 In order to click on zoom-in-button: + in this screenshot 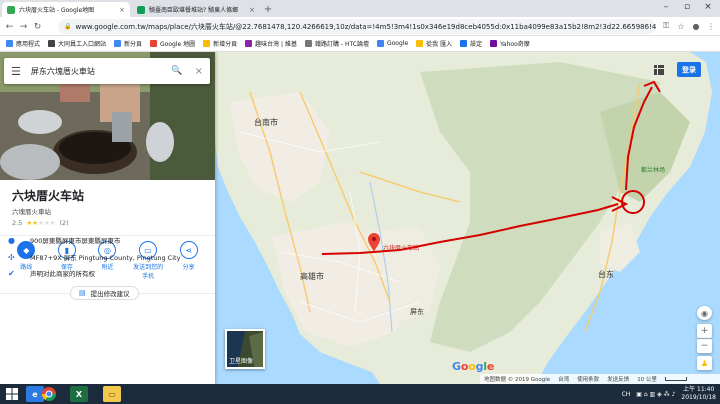, I will do `click(704, 331)`.